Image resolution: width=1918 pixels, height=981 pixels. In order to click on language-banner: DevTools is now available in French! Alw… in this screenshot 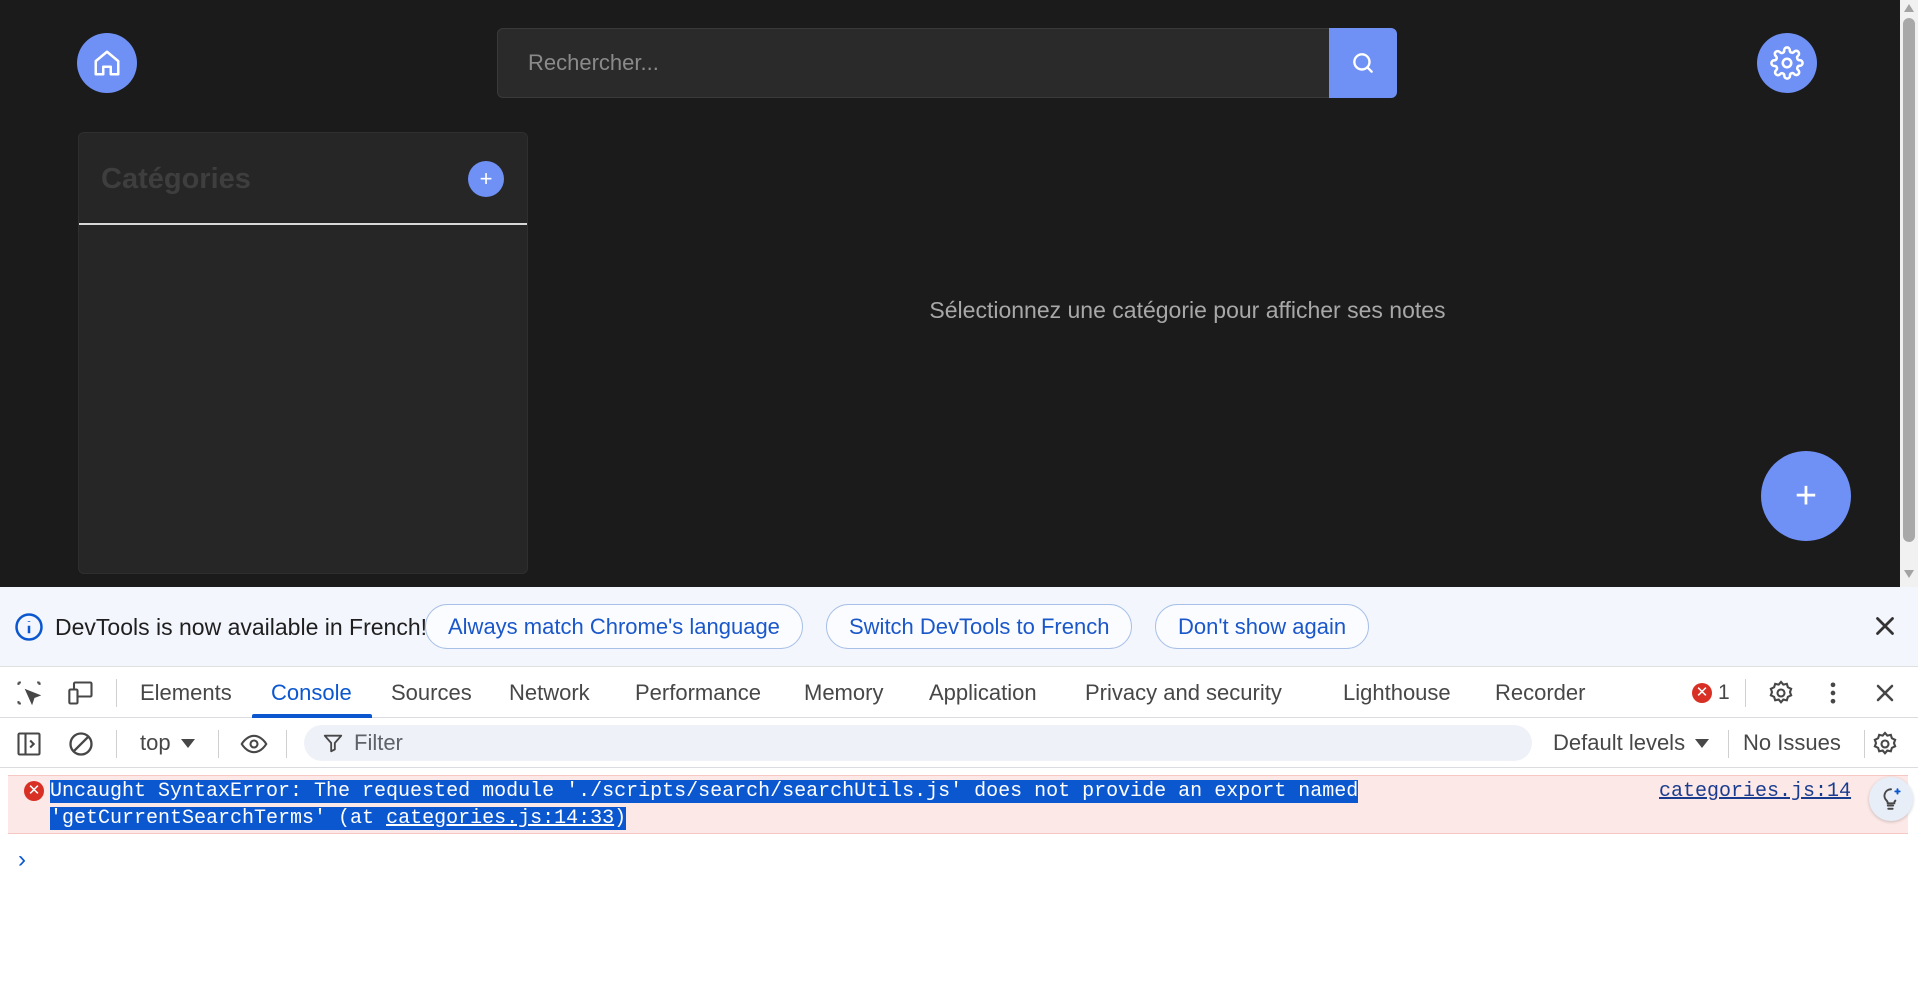, I will do `click(959, 627)`.